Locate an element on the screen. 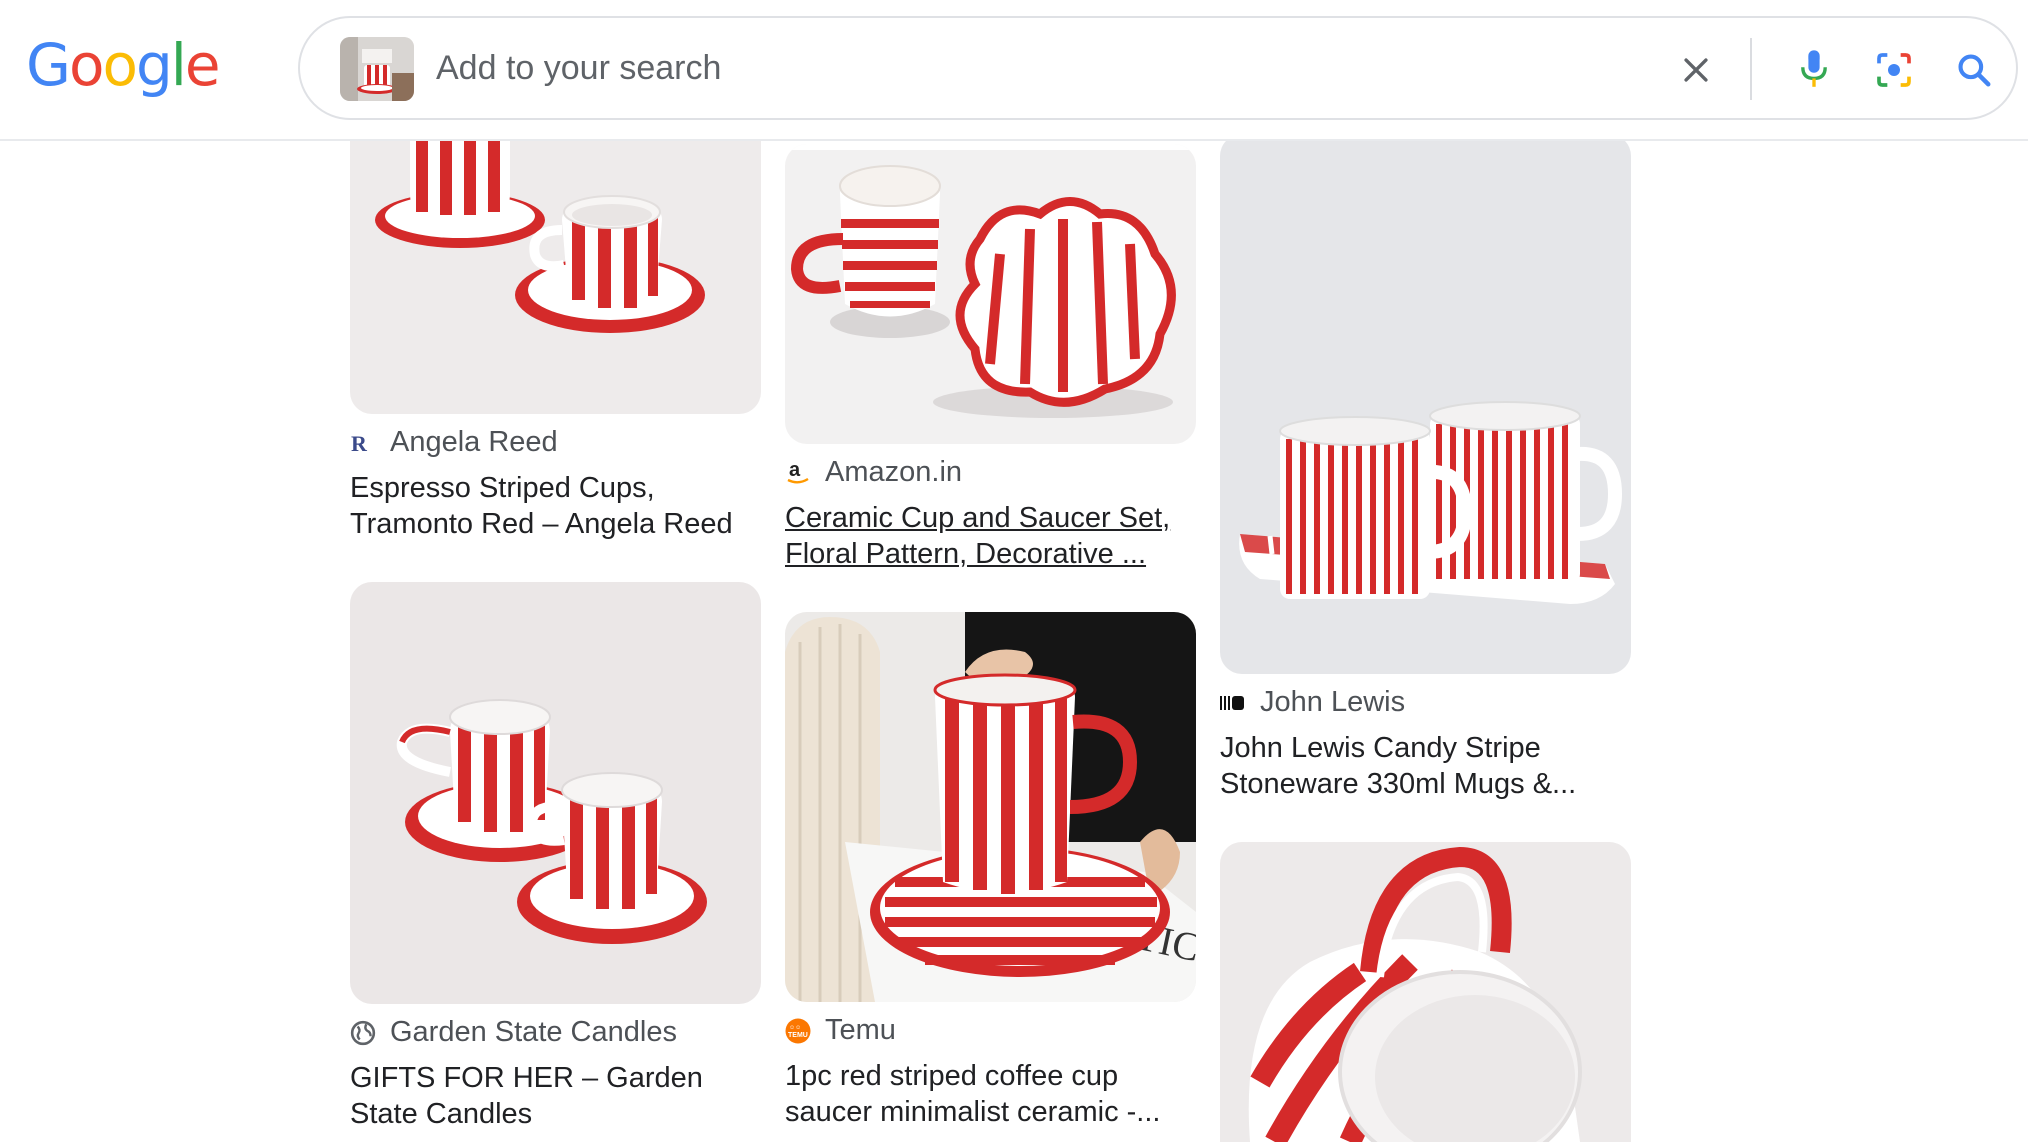  svg-text: a is located at coordinates (795, 470).